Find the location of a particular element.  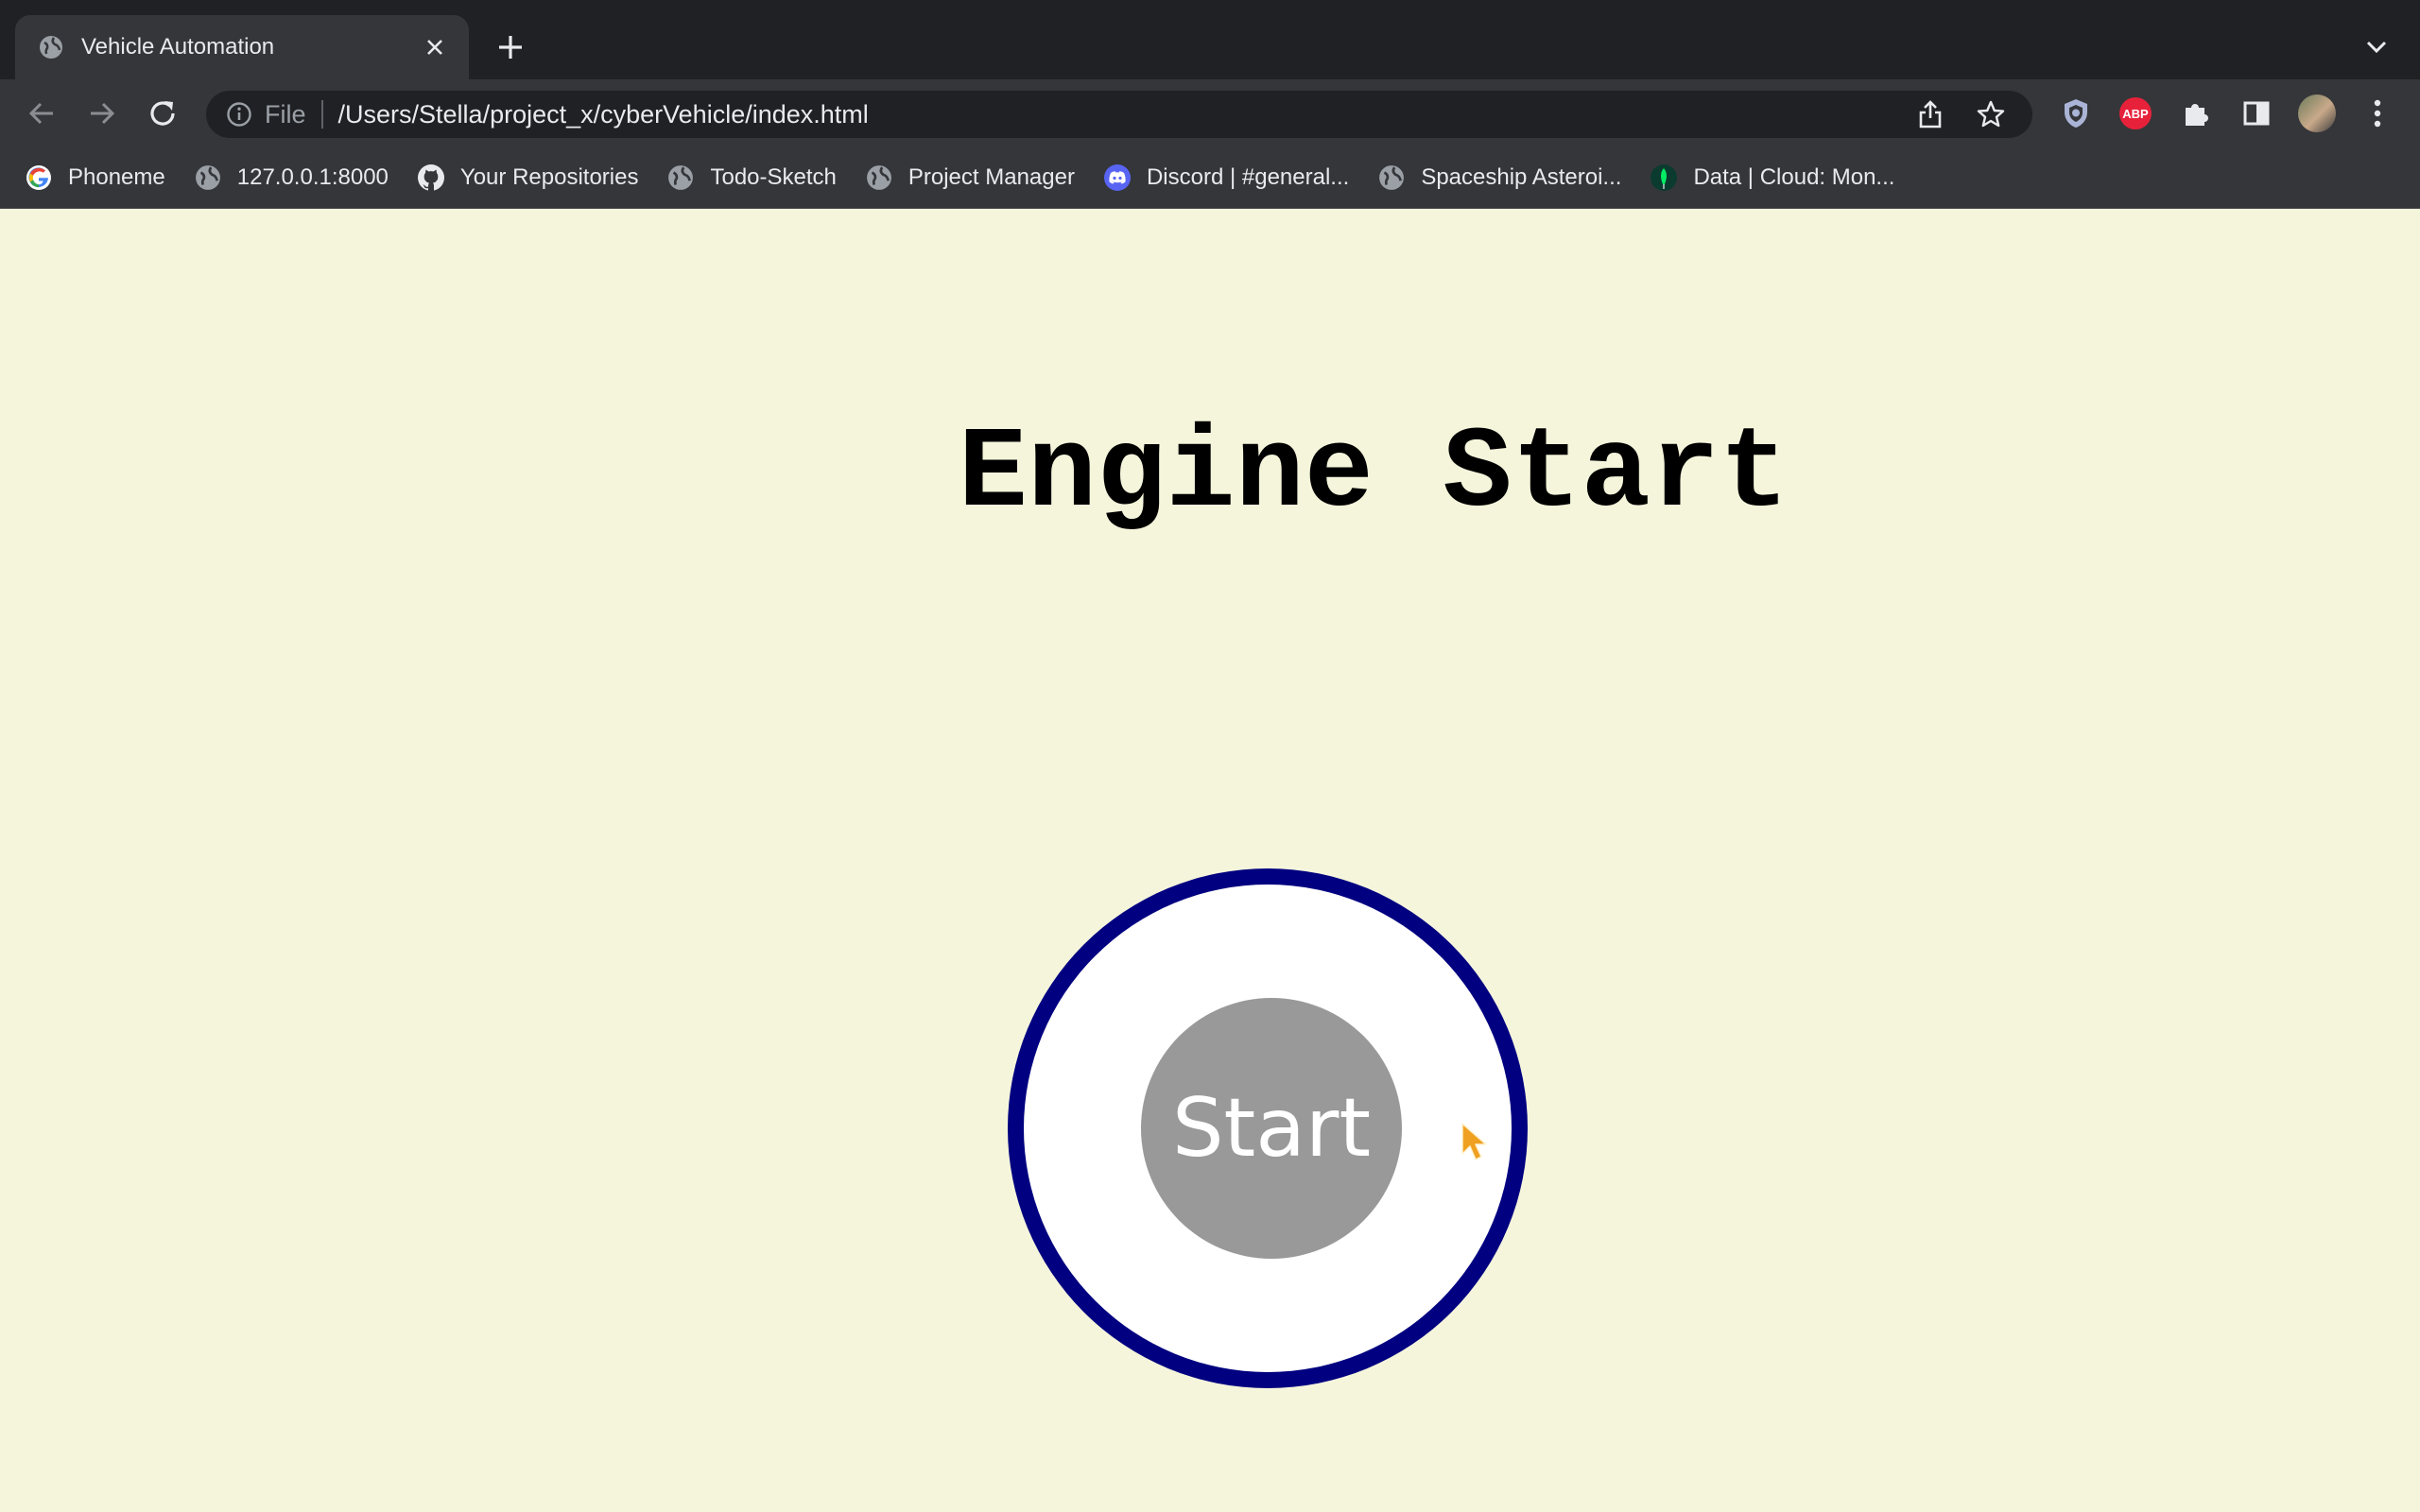

side-panel-icon is located at coordinates (2256, 113).